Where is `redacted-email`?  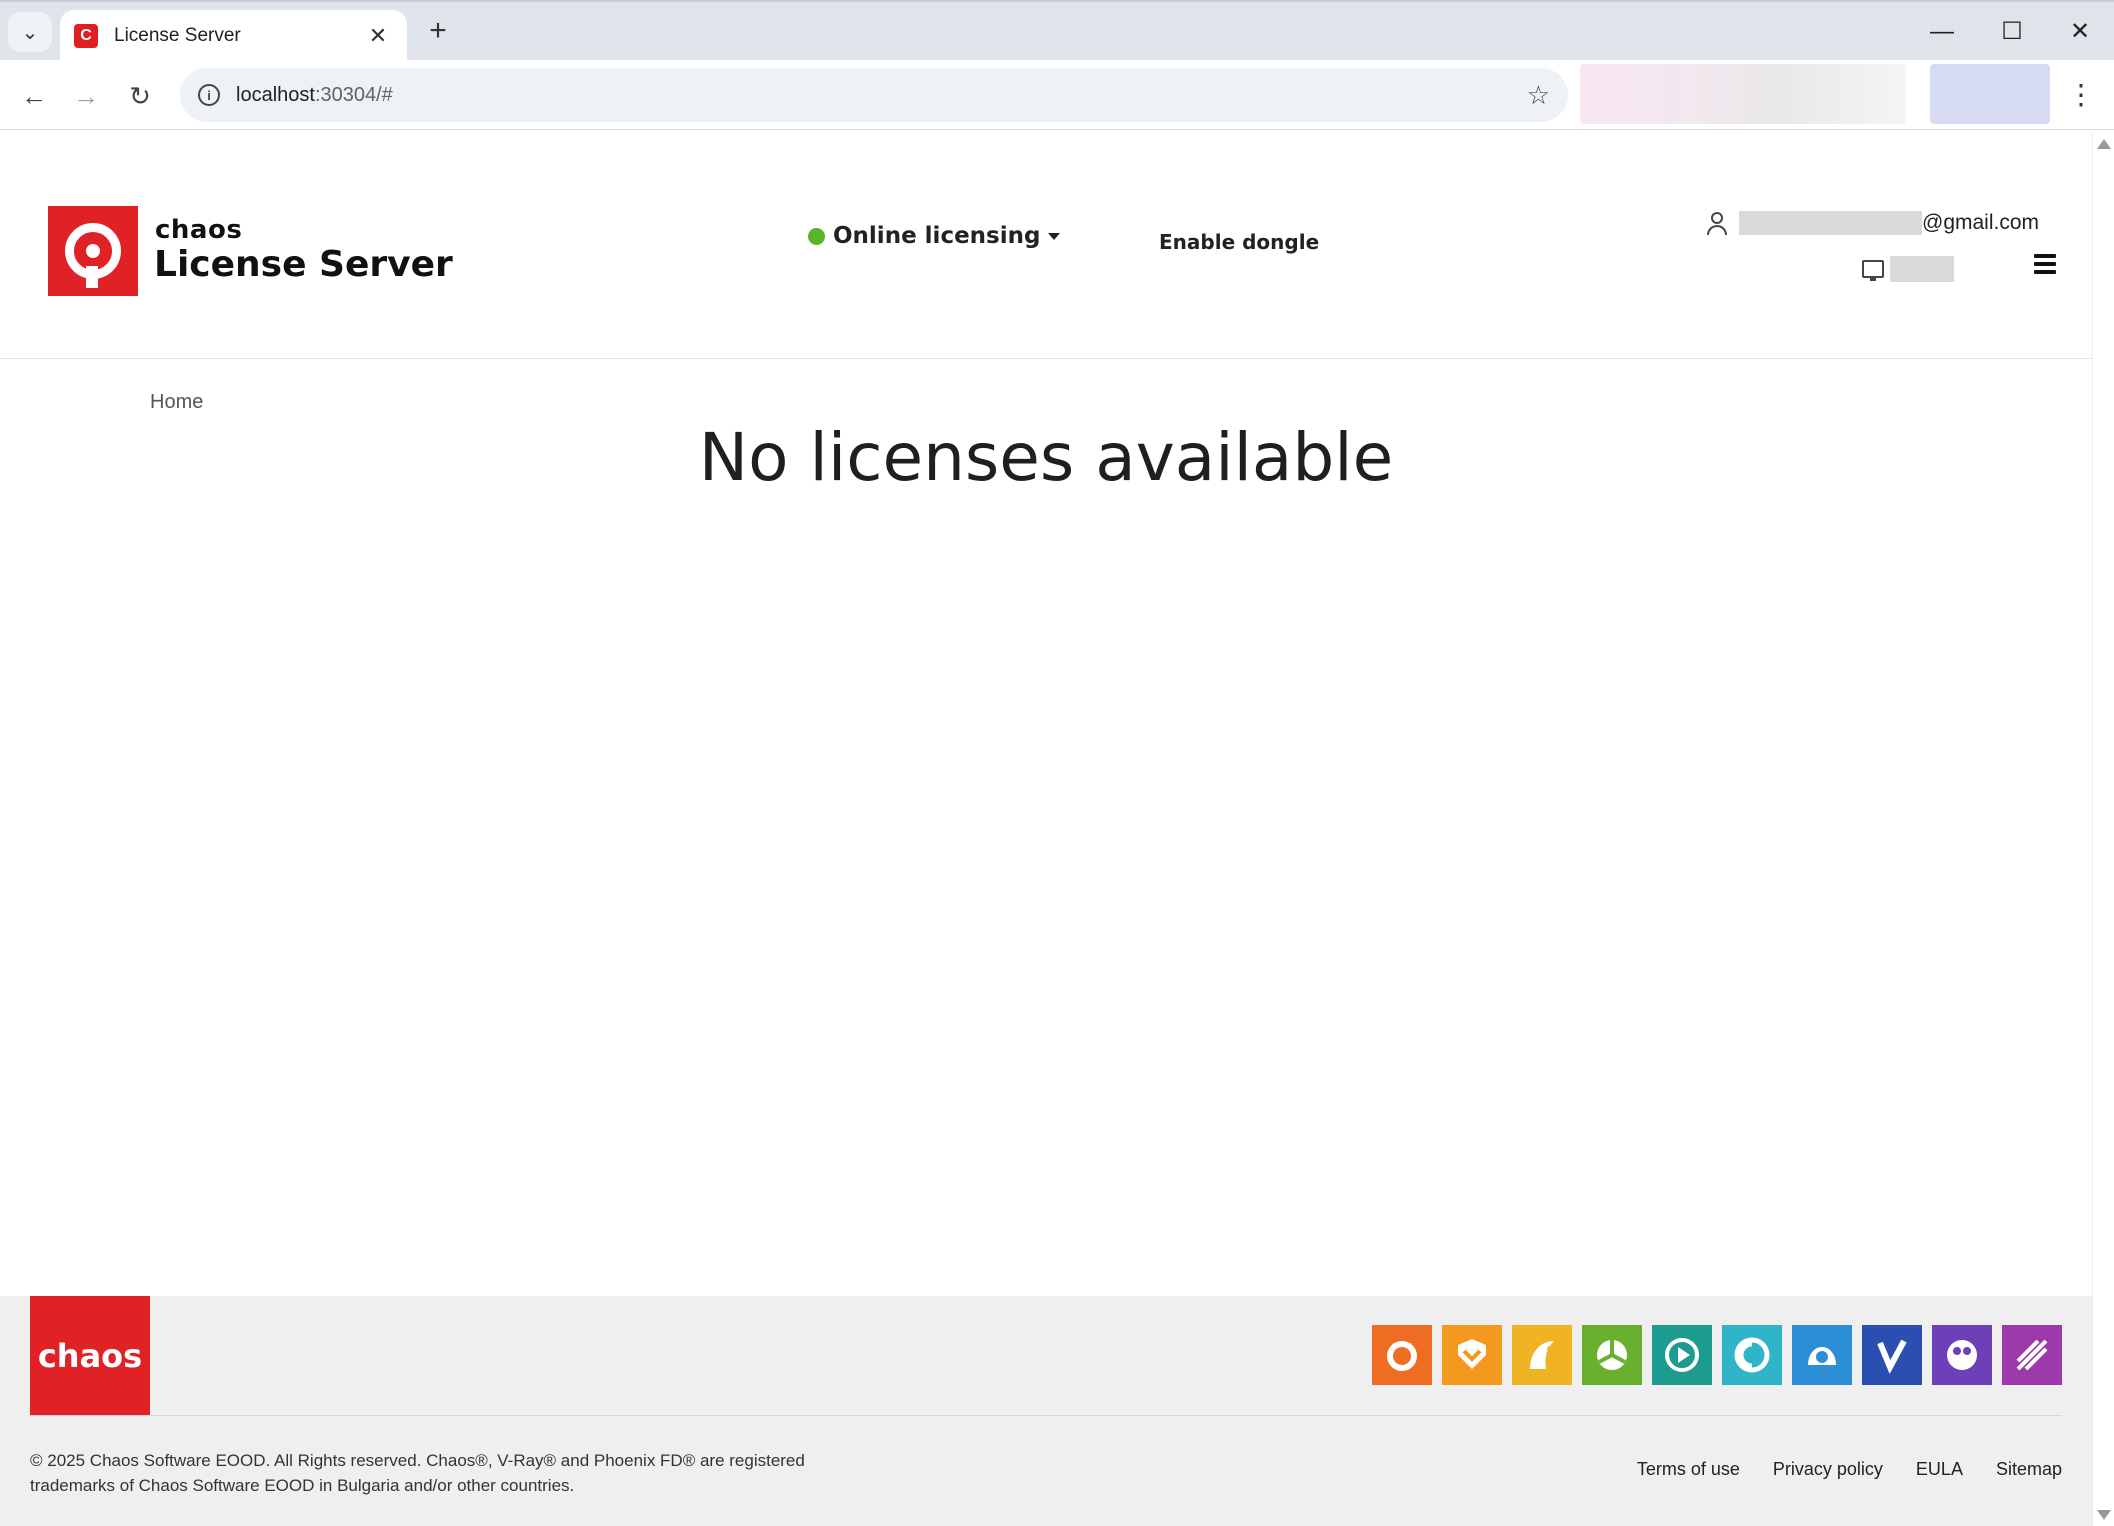 redacted-email is located at coordinates (1830, 223).